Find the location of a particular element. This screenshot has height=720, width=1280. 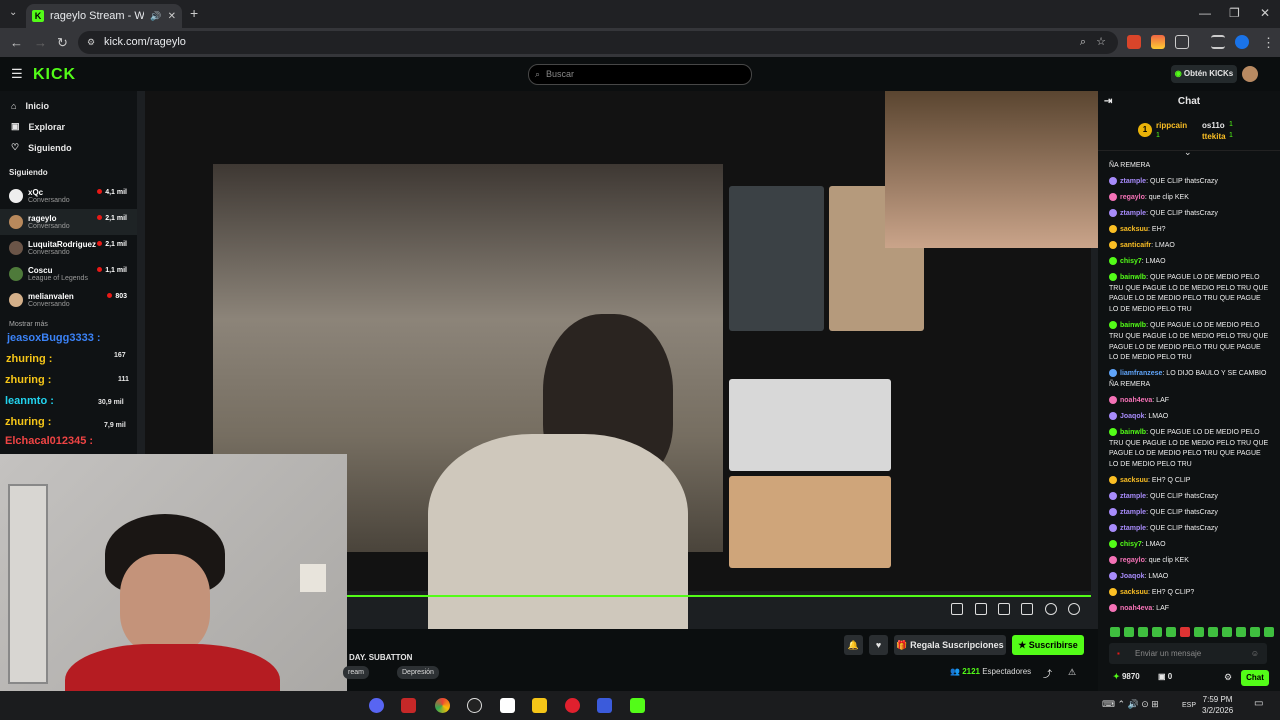

settings-icon is located at coordinates (1074, 609).